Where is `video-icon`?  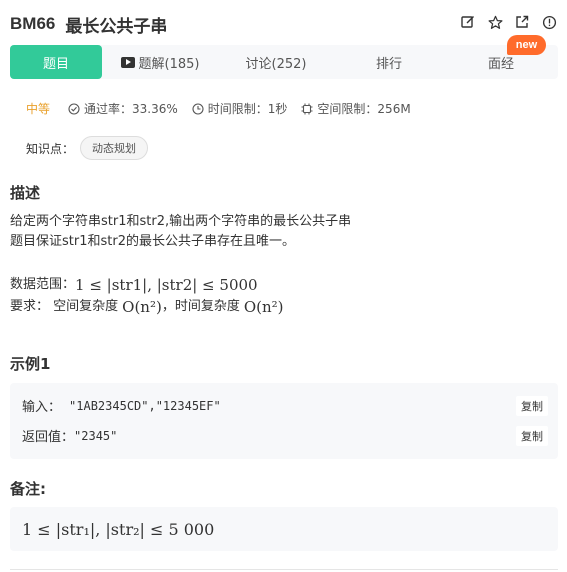
video-icon is located at coordinates (127, 62).